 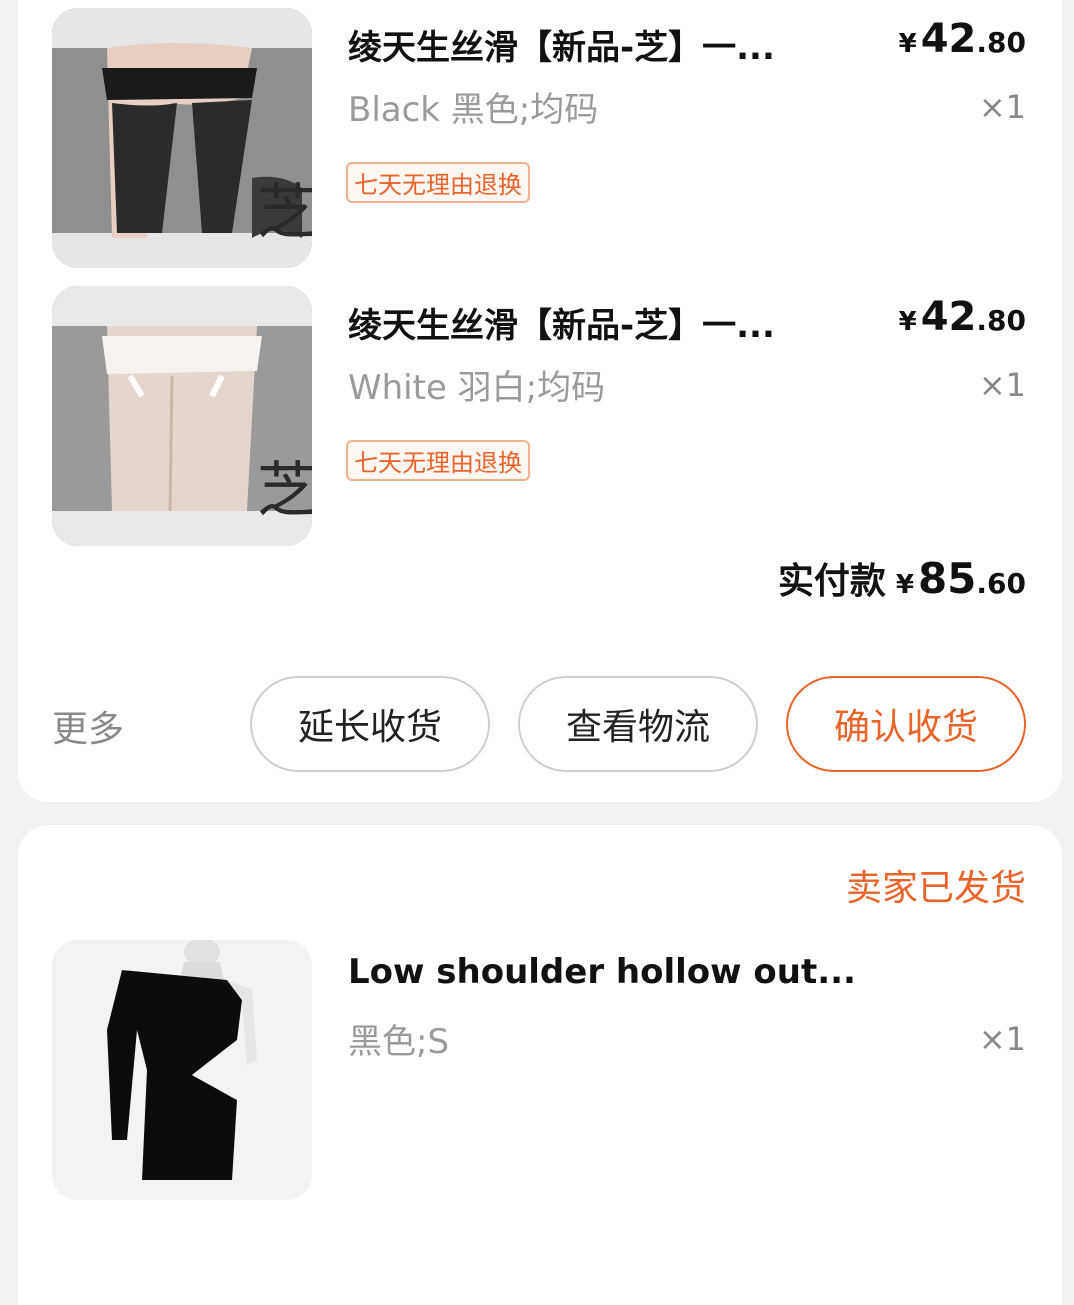 I want to click on white-stockings-image: 芝, so click(x=182, y=416).